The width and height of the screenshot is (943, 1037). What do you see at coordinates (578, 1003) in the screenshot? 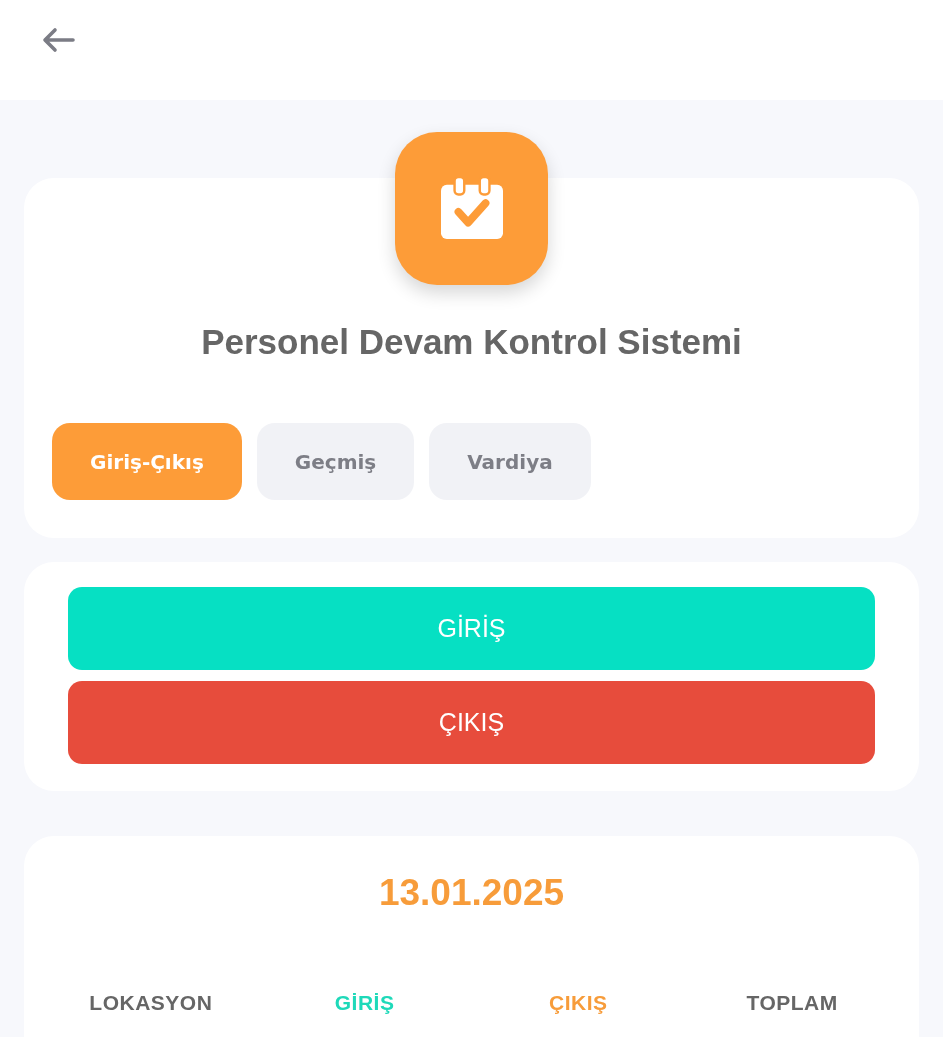
I see `column-header: ÇIKIŞ` at bounding box center [578, 1003].